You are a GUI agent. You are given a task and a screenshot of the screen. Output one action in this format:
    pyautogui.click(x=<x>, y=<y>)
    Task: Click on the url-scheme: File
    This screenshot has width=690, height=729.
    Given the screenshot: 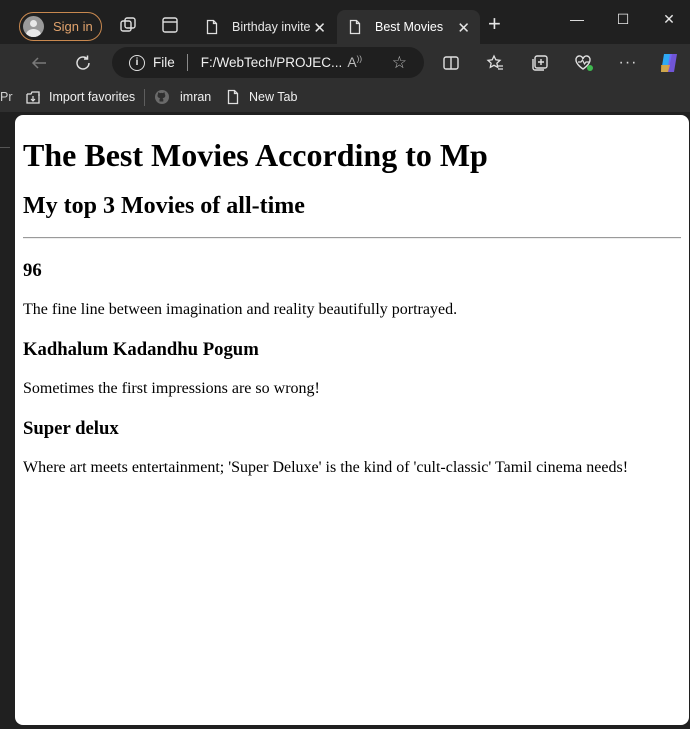 What is the action you would take?
    pyautogui.click(x=164, y=62)
    